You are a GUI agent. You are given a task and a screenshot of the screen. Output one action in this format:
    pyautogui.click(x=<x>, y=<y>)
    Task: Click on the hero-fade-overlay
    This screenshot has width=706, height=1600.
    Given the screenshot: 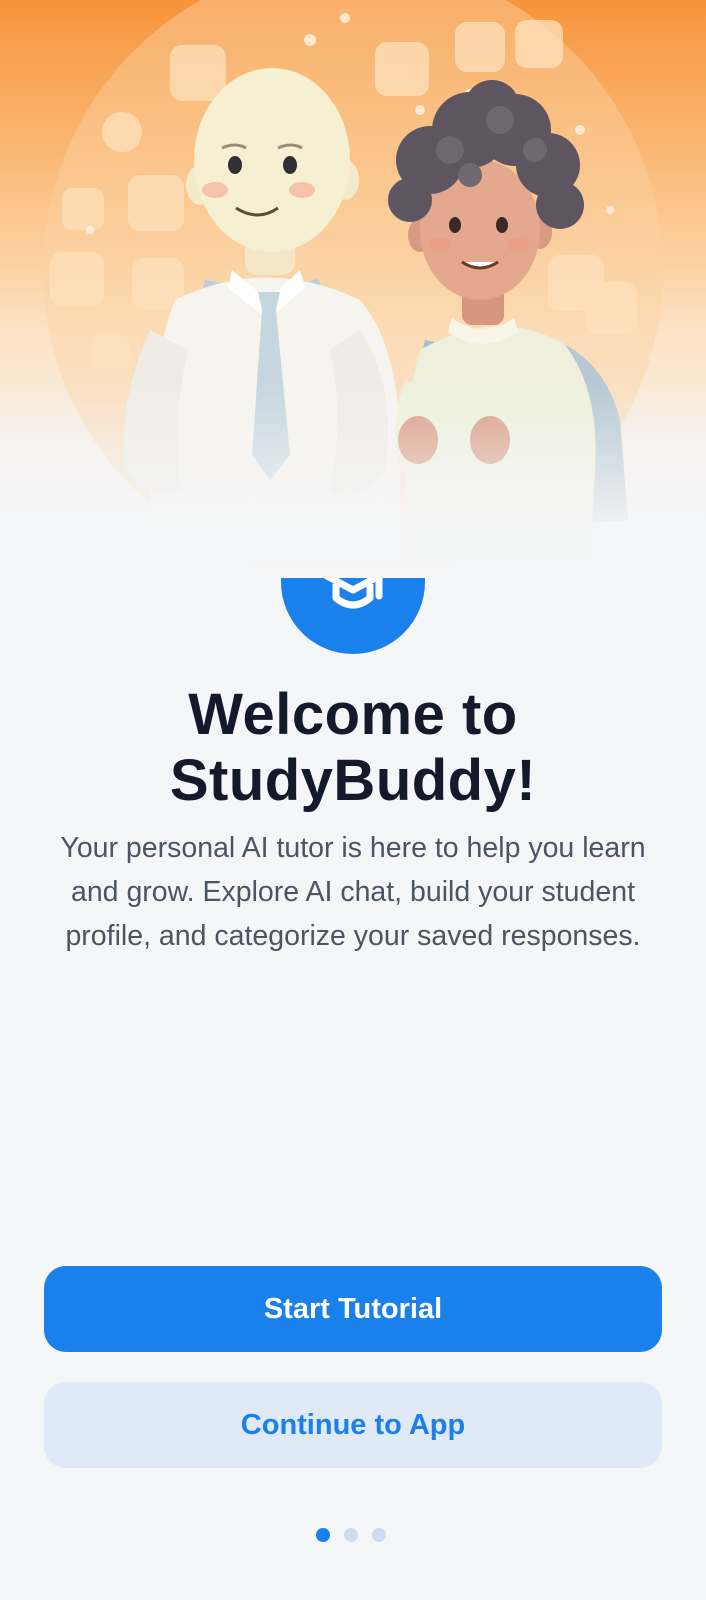 What is the action you would take?
    pyautogui.click(x=353, y=480)
    